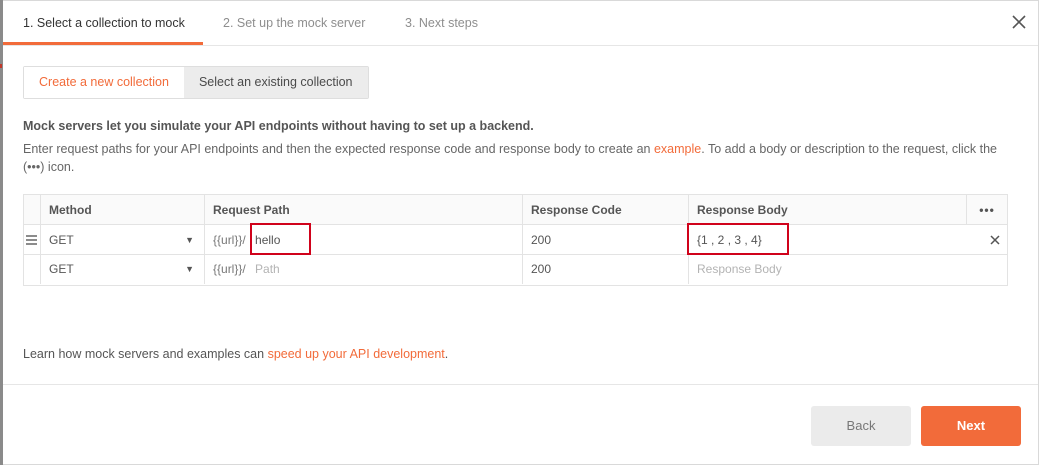 This screenshot has width=1039, height=465. I want to click on footer-end: ., so click(446, 354).